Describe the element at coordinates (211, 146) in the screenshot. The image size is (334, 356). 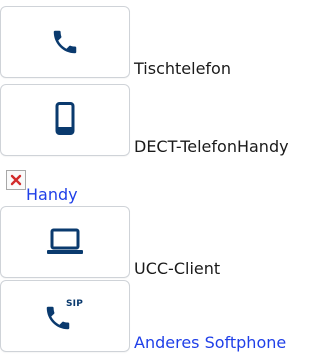
I see `device-label: DECT-TelefonHandy` at that location.